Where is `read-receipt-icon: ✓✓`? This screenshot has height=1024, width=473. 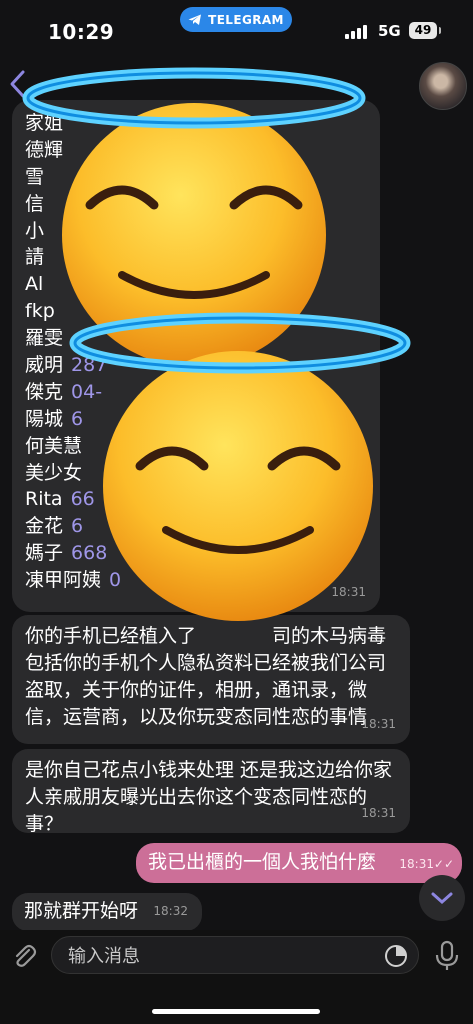 read-receipt-icon: ✓✓ is located at coordinates (443, 864).